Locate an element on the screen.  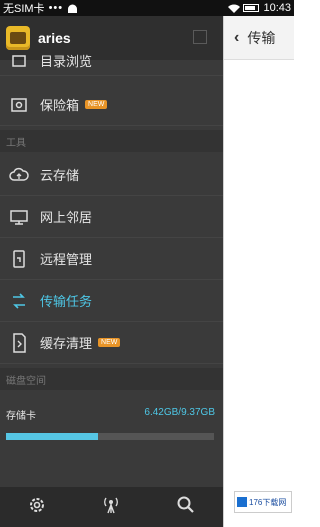
search-icon is located at coordinates (186, 507).